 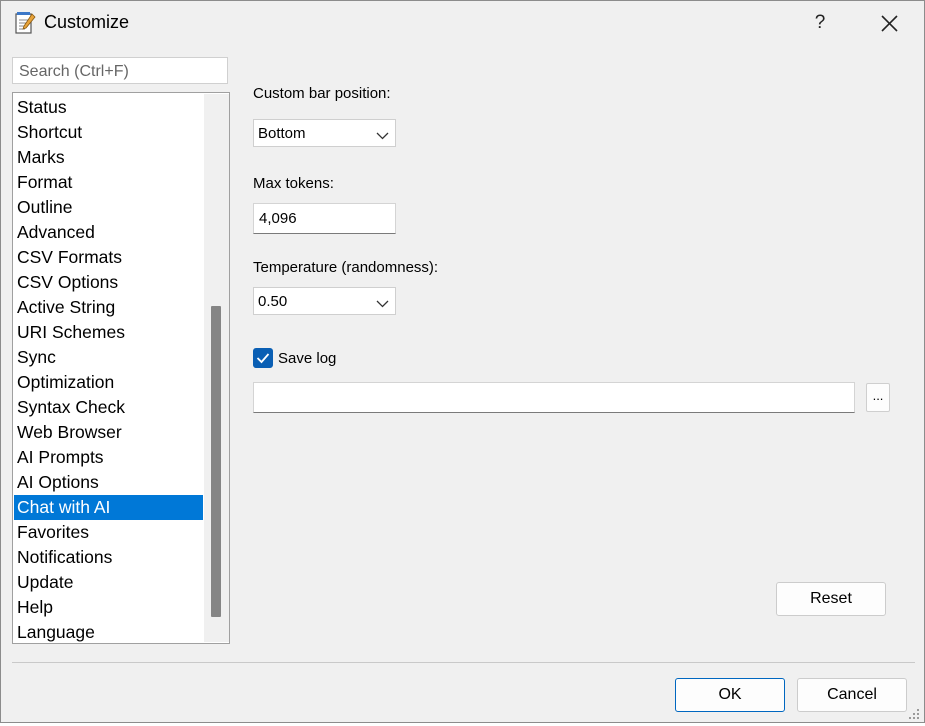 I want to click on list-item: URI Schemes, so click(x=108, y=332).